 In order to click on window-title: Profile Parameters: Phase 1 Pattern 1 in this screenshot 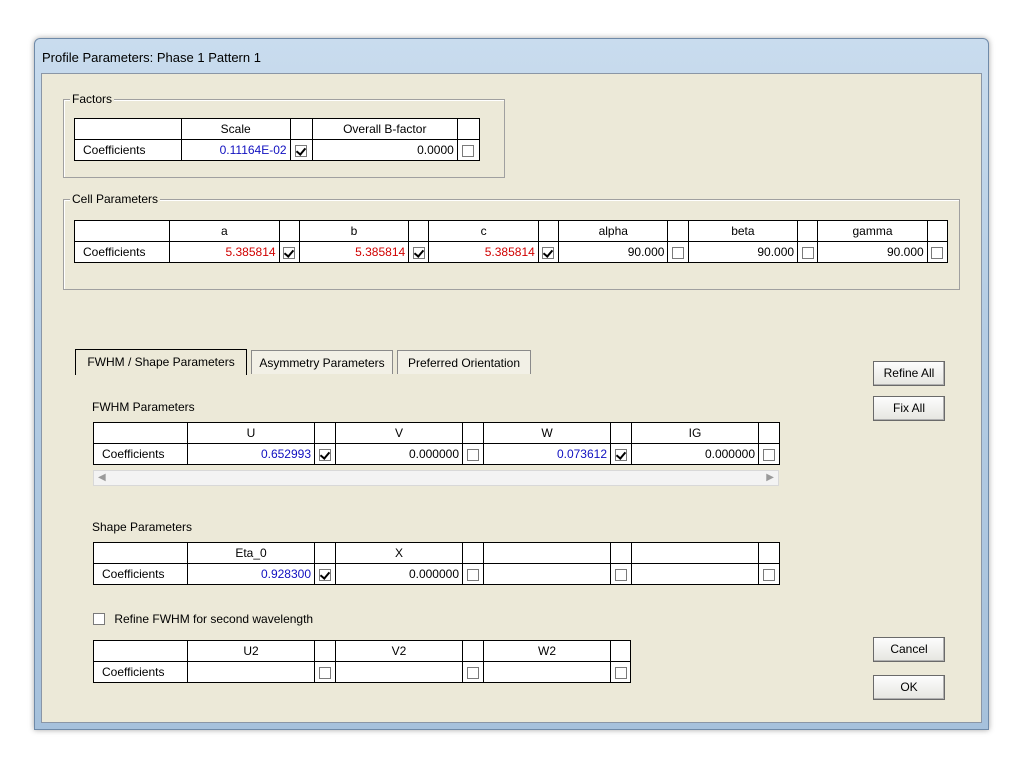, I will do `click(151, 57)`.